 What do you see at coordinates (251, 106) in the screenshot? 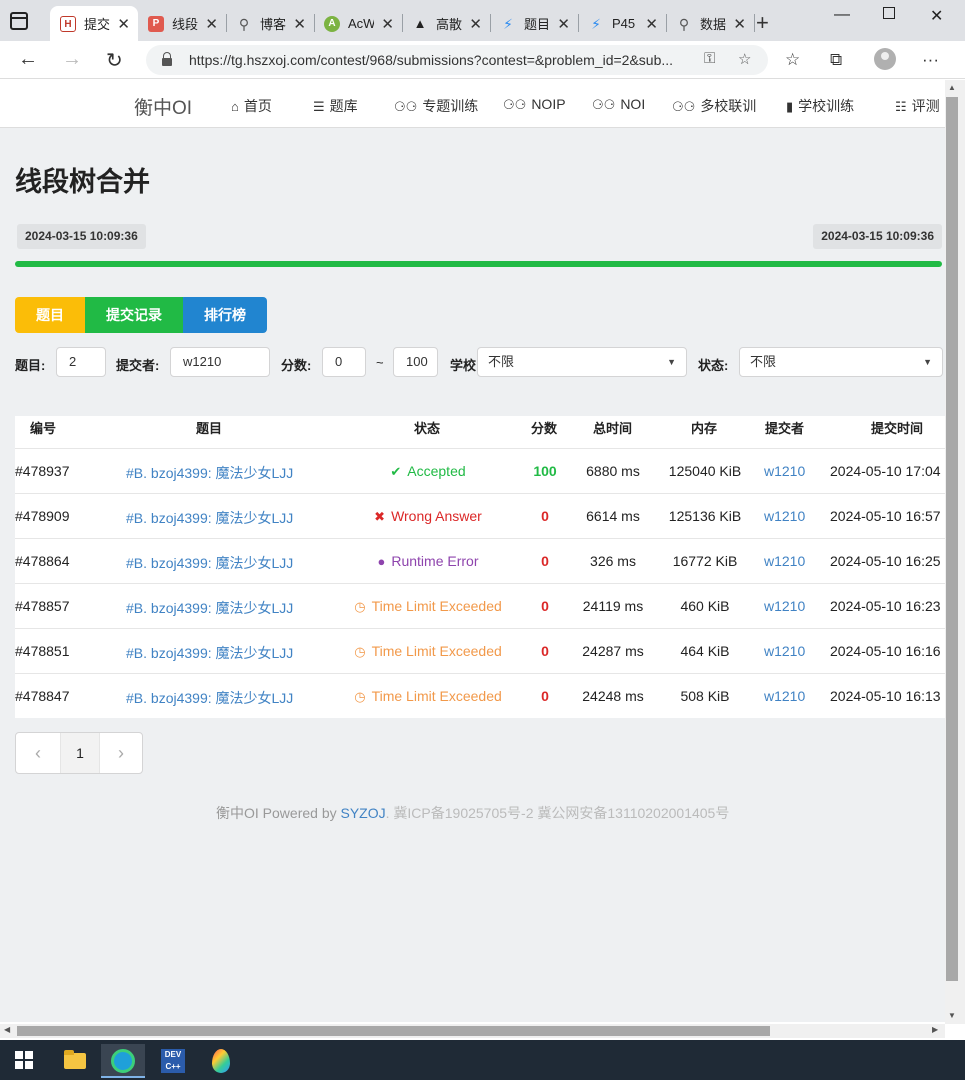
I see `nav-item-home: ⌂ 首页` at bounding box center [251, 106].